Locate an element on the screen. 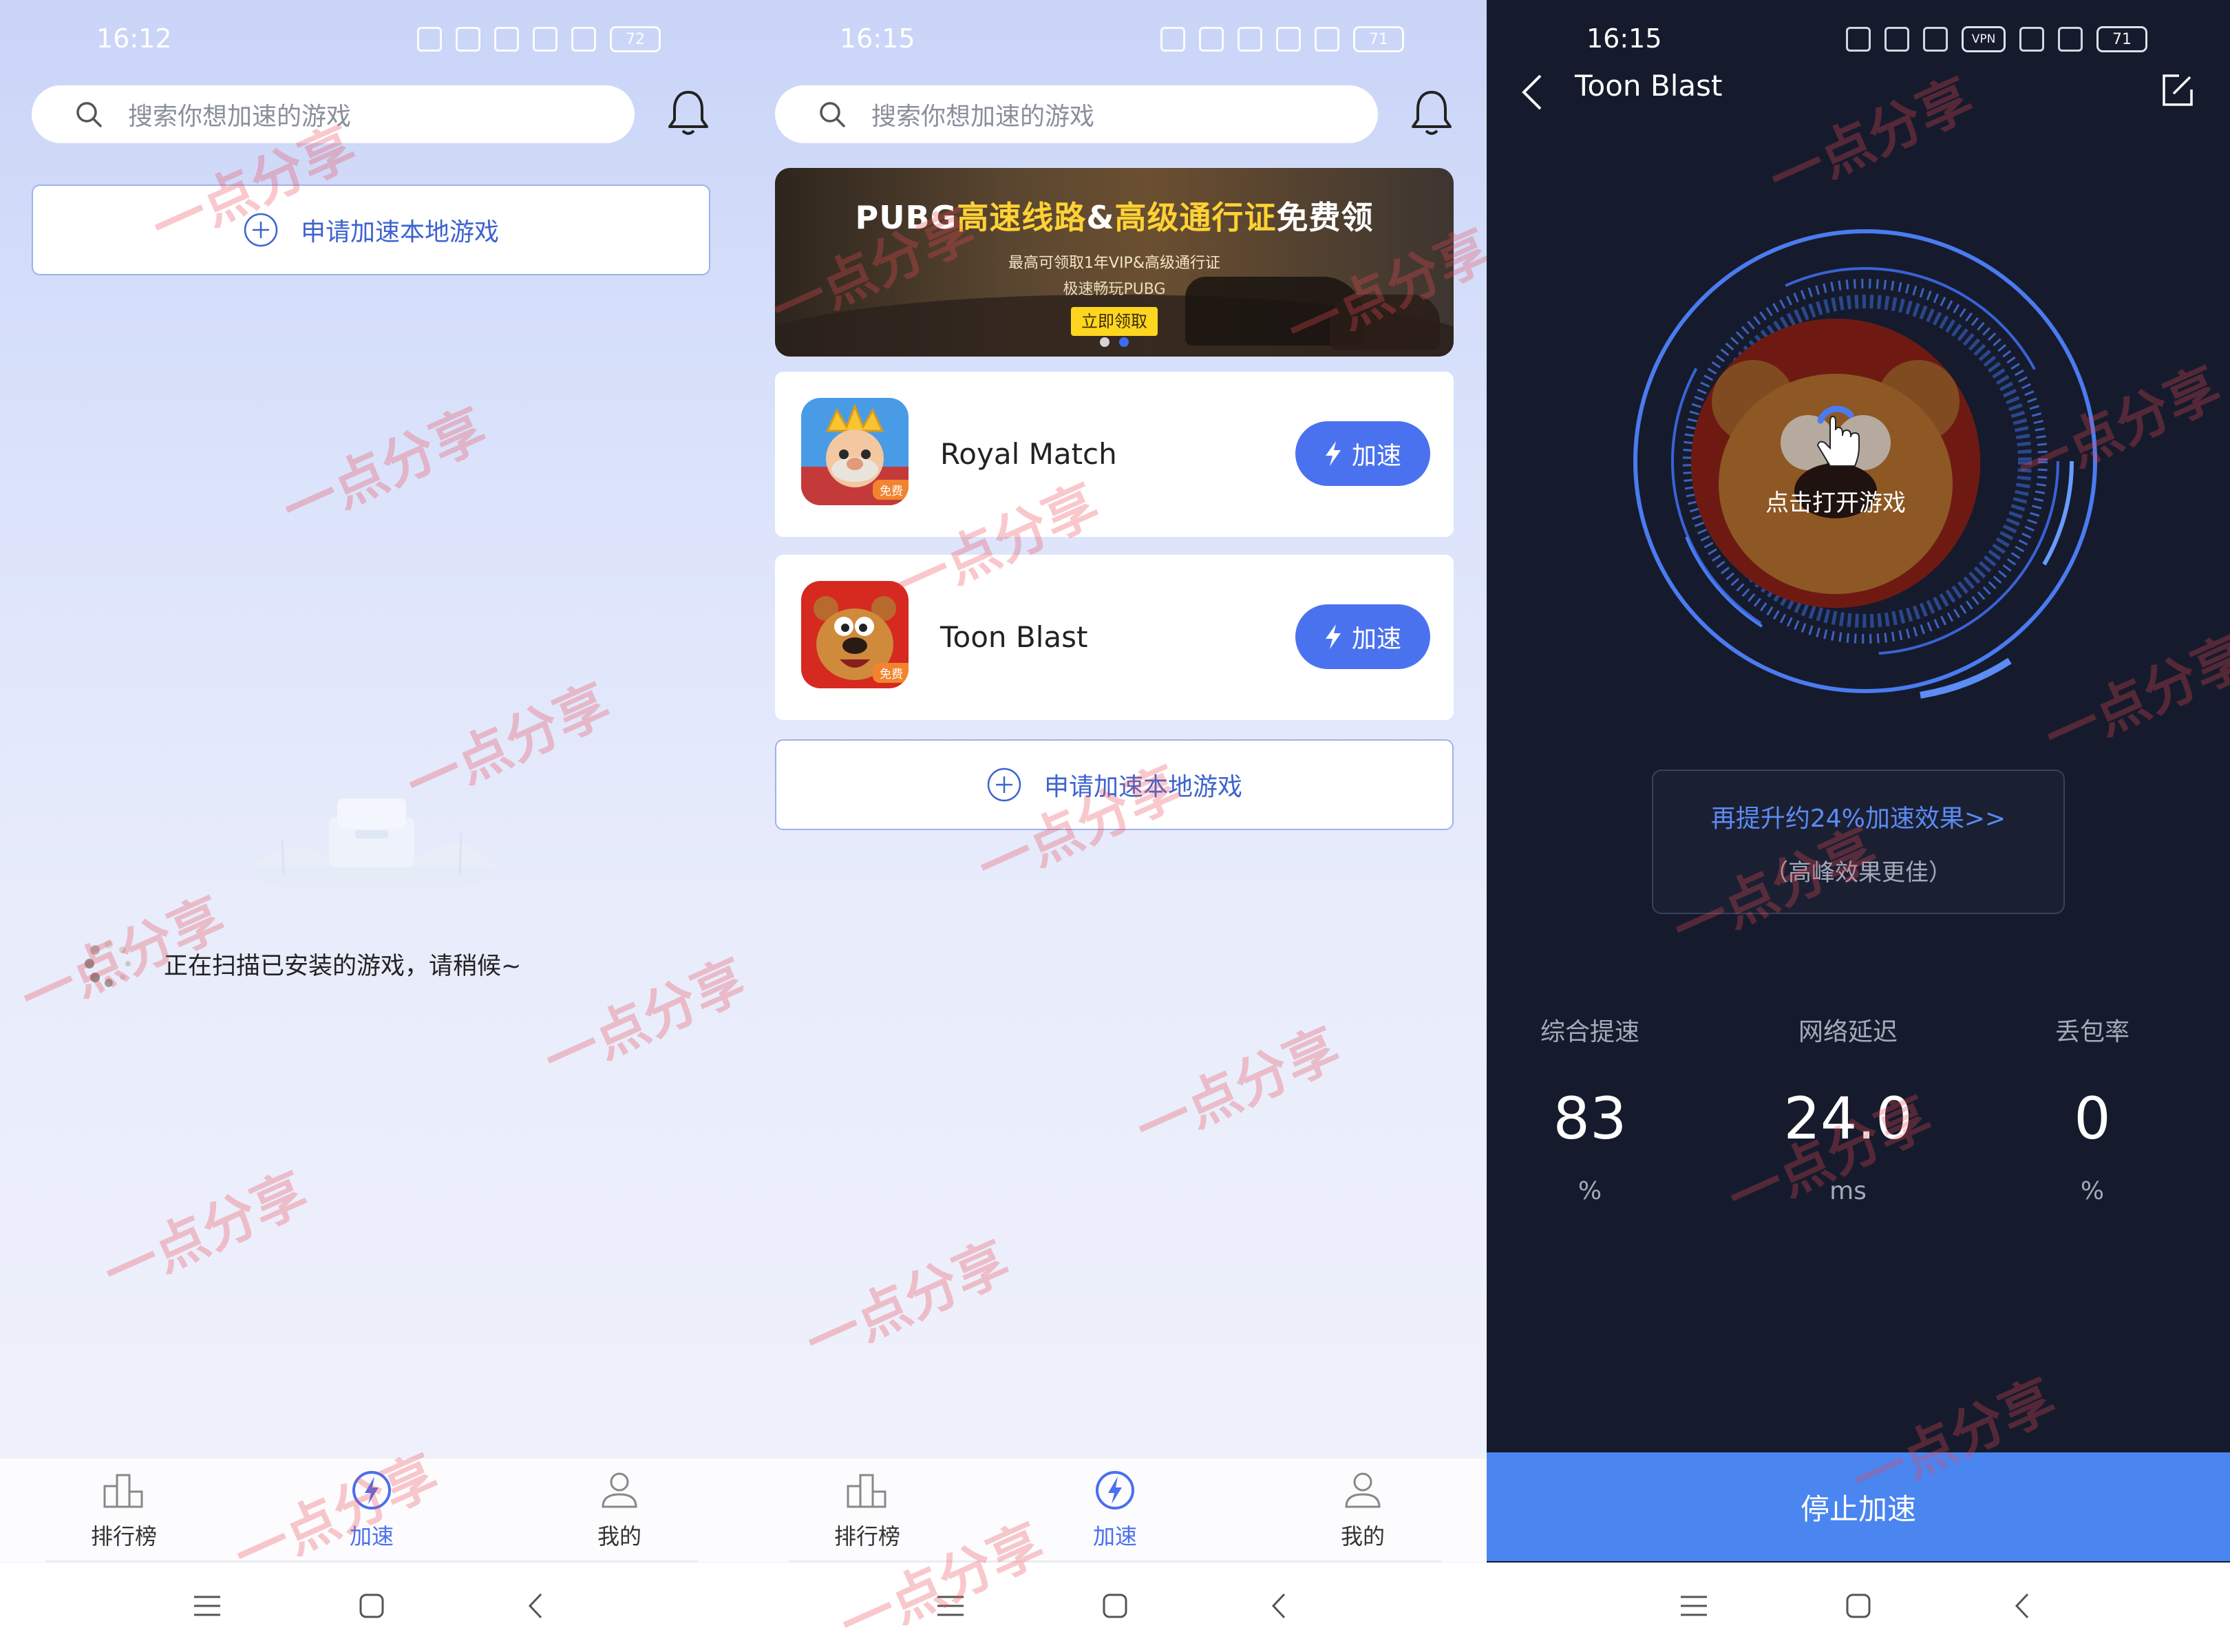 This screenshot has width=2230, height=1652. ranking-icon is located at coordinates (866, 1491).